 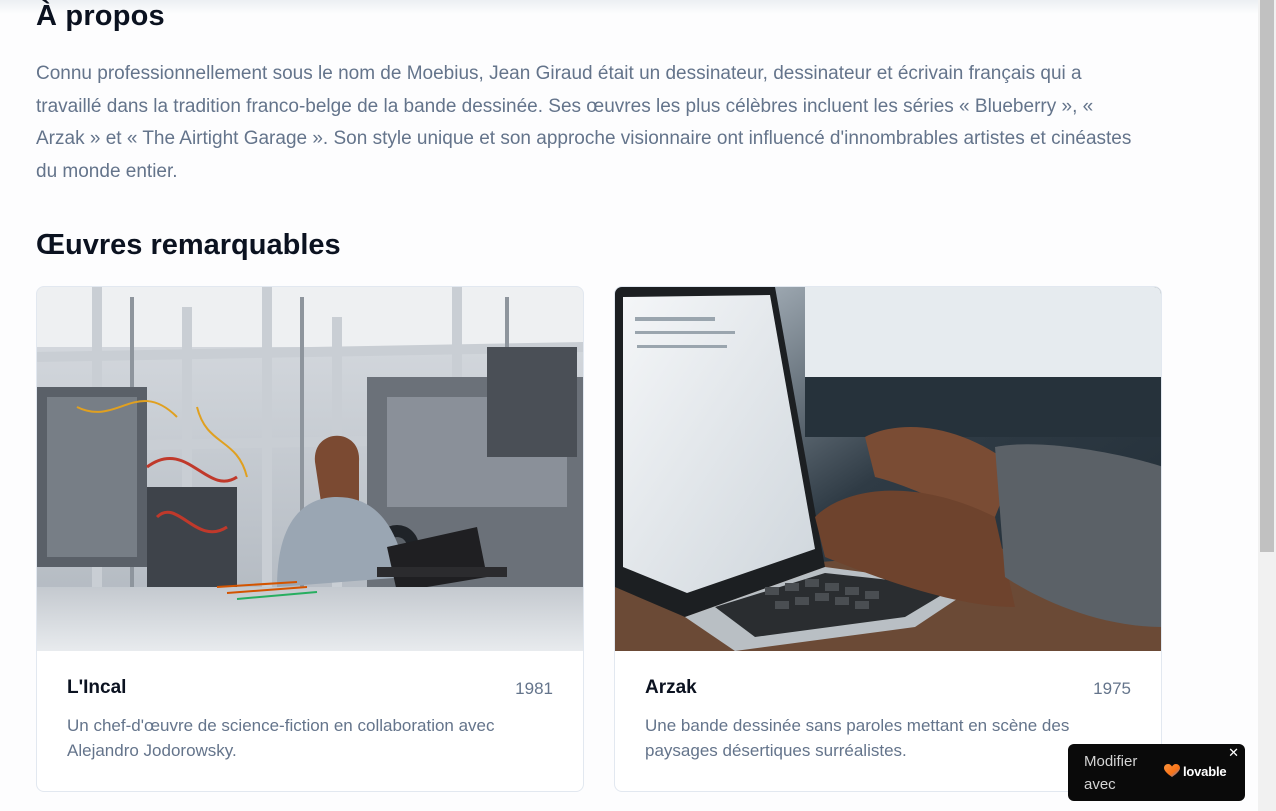 What do you see at coordinates (1267, 276) in the screenshot?
I see `scrollbar-thumb` at bounding box center [1267, 276].